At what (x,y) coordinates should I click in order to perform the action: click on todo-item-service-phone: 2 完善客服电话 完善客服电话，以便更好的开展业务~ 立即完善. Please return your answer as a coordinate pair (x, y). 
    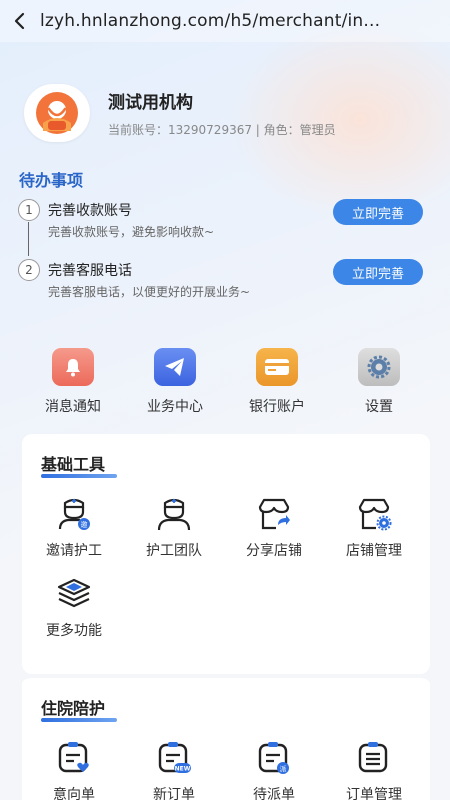
    Looking at the image, I should click on (221, 284).